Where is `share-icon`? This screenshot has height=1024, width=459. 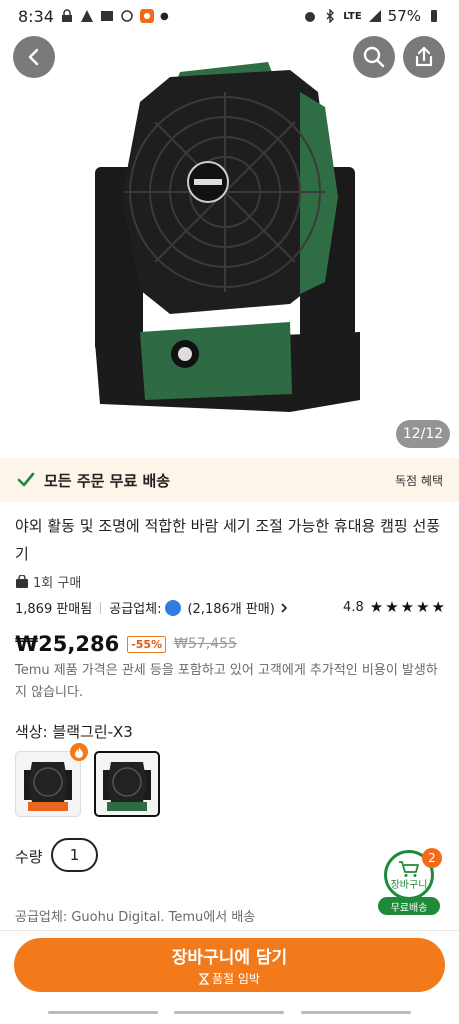 share-icon is located at coordinates (424, 56).